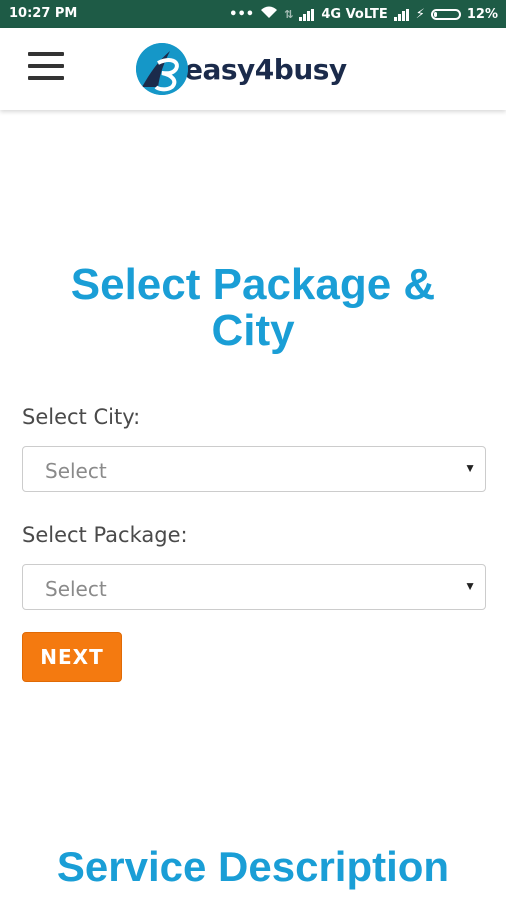  What do you see at coordinates (354, 14) in the screenshot?
I see `network-type: 4G VoLTE` at bounding box center [354, 14].